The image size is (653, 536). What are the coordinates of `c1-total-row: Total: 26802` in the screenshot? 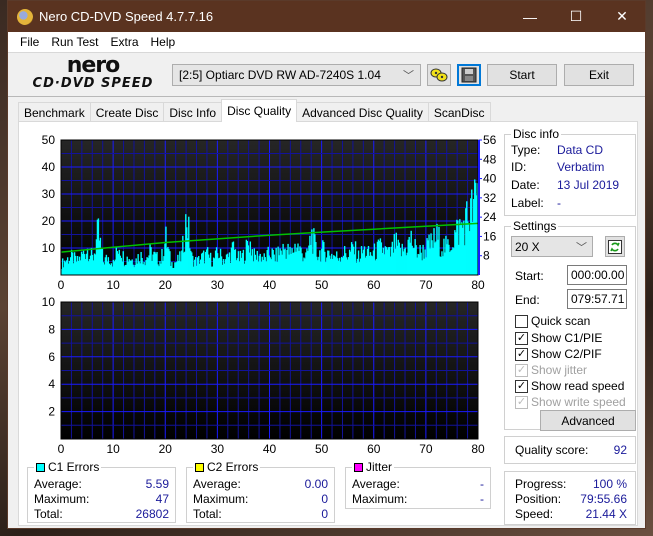 It's located at (101, 514).